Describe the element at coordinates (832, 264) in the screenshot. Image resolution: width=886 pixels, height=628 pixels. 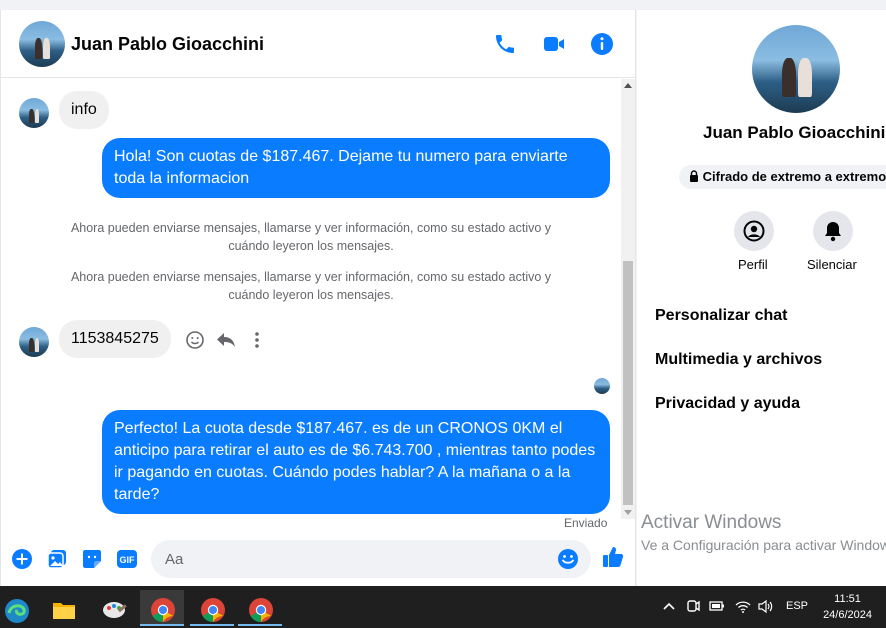
I see `mute-label: Silenciar` at that location.